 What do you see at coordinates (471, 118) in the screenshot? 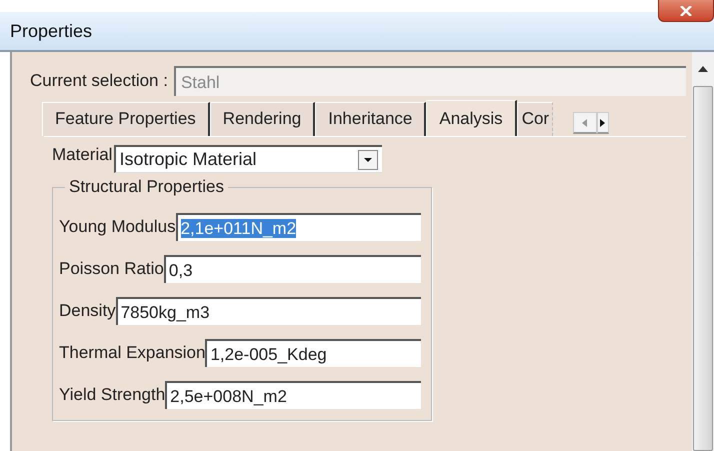
I see `tab: Analysis` at bounding box center [471, 118].